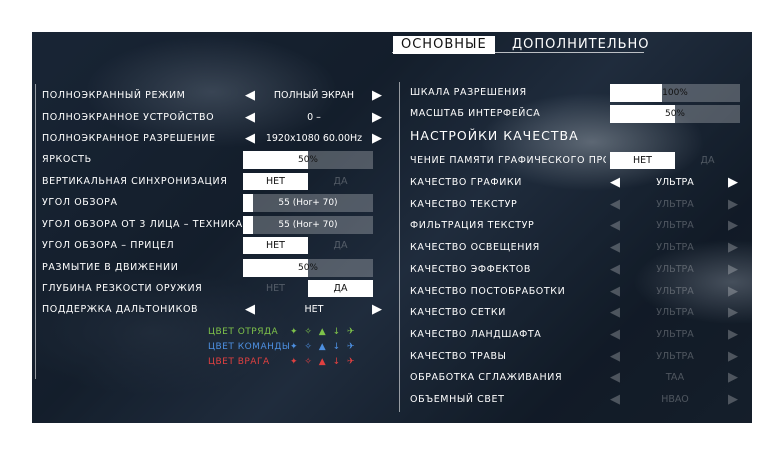 Image resolution: width=784 pixels, height=455 pixels. What do you see at coordinates (249, 347) in the screenshot?
I see `team-color-label: ЦВЕТ КОМАНДЫ` at bounding box center [249, 347].